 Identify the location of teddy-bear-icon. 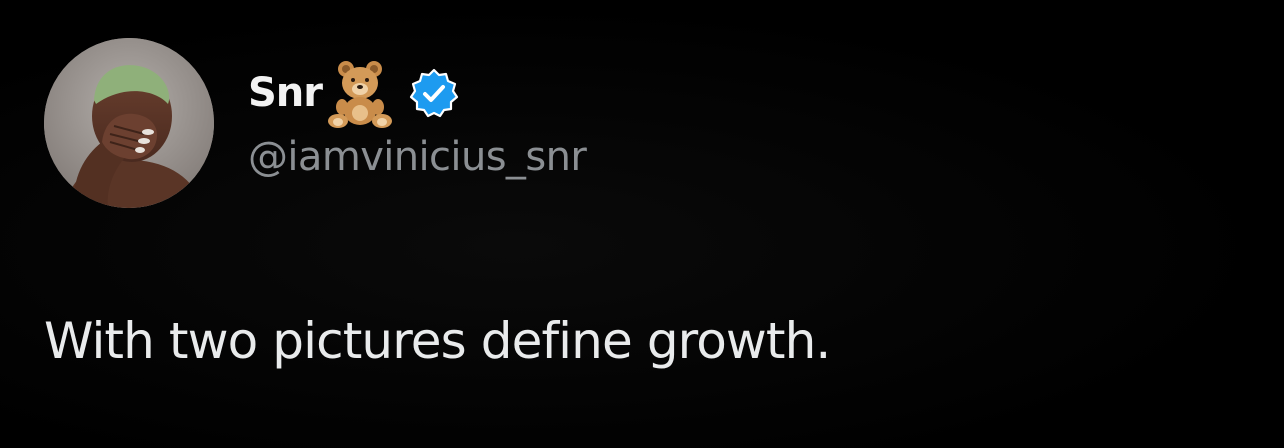
(360, 93).